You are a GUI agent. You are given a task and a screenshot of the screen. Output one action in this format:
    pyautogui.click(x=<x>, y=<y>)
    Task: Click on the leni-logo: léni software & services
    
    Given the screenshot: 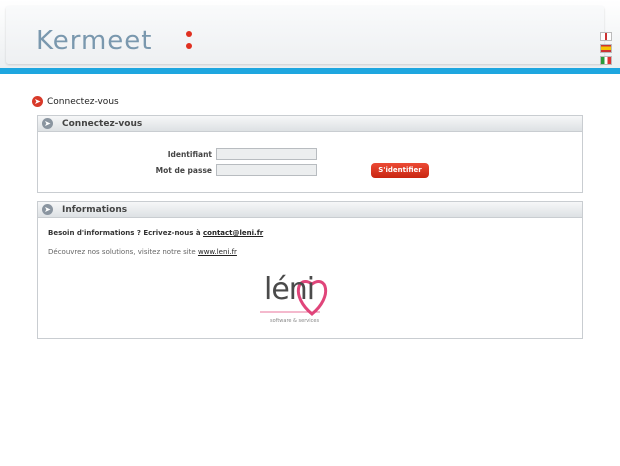 What is the action you would take?
    pyautogui.click(x=300, y=296)
    